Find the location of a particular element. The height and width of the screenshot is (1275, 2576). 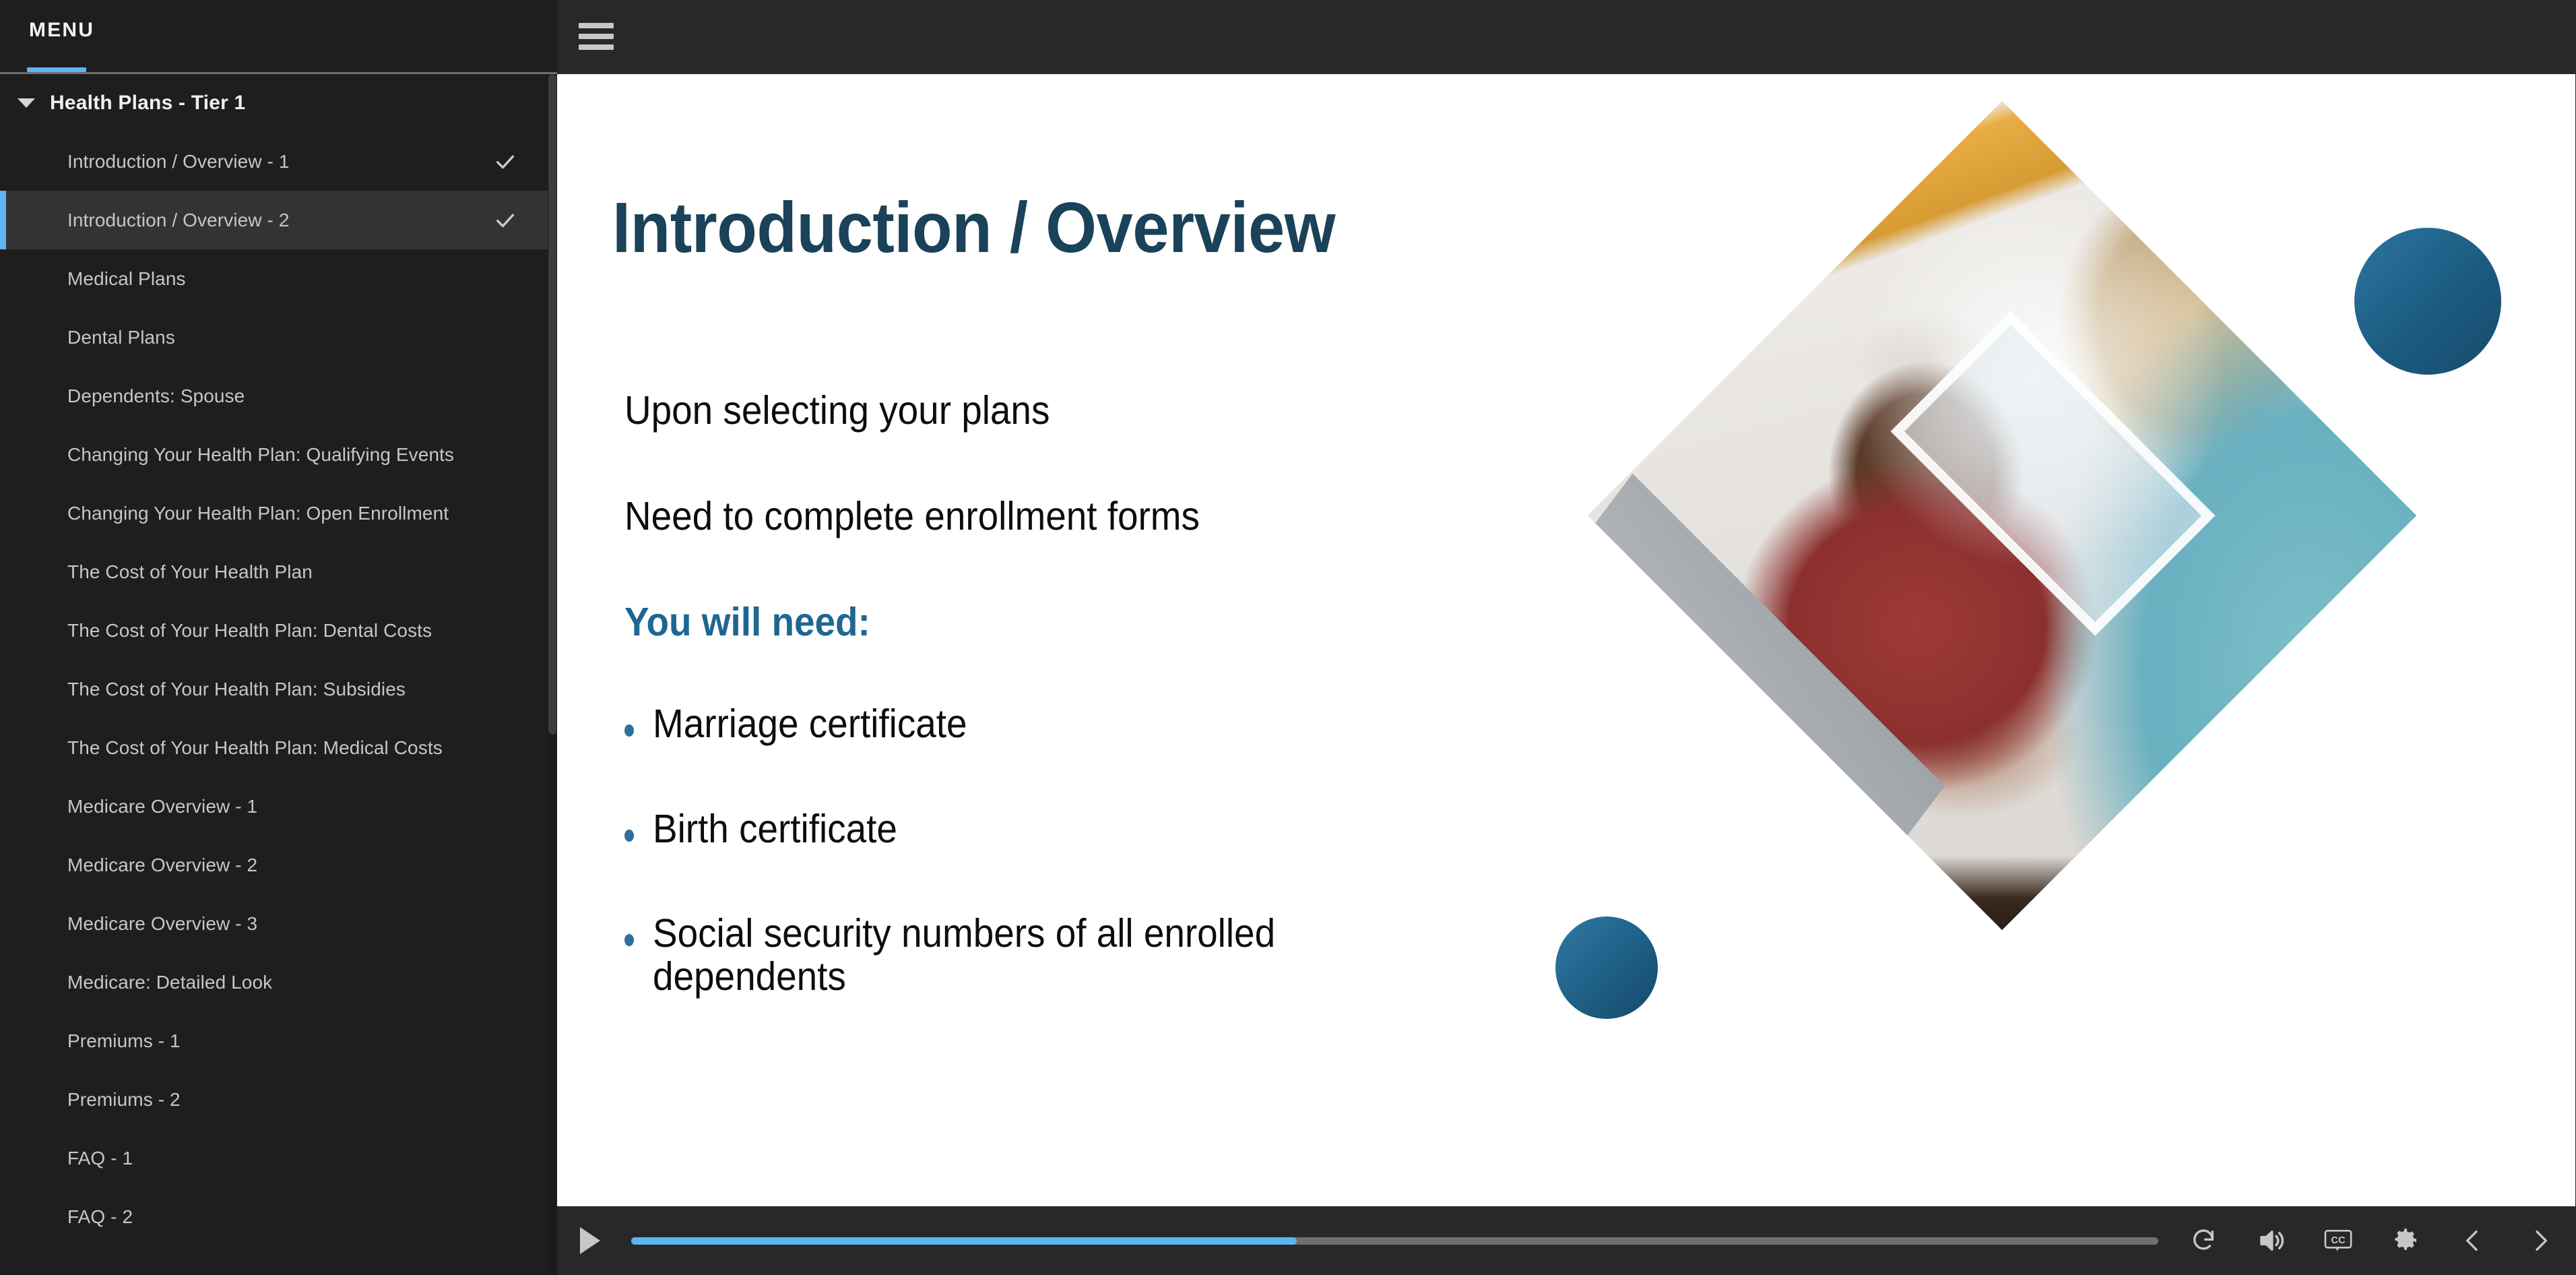

nav-item: Introduction / Overview - 1 is located at coordinates (278, 161).